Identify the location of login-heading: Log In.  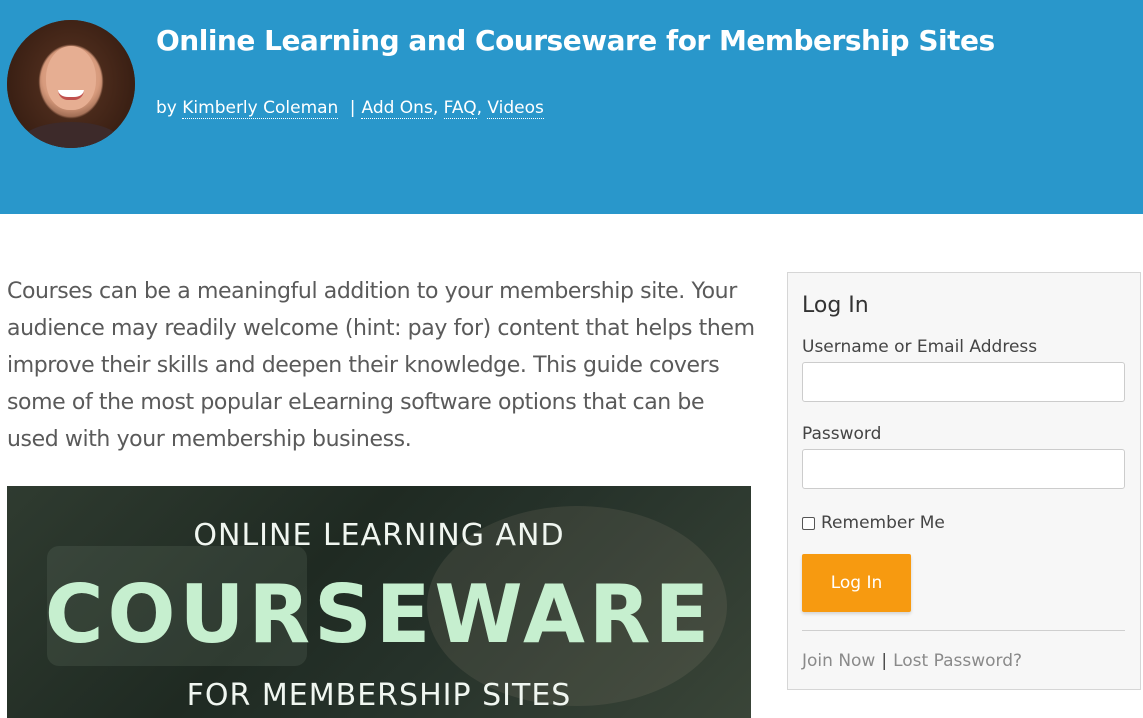
(835, 305).